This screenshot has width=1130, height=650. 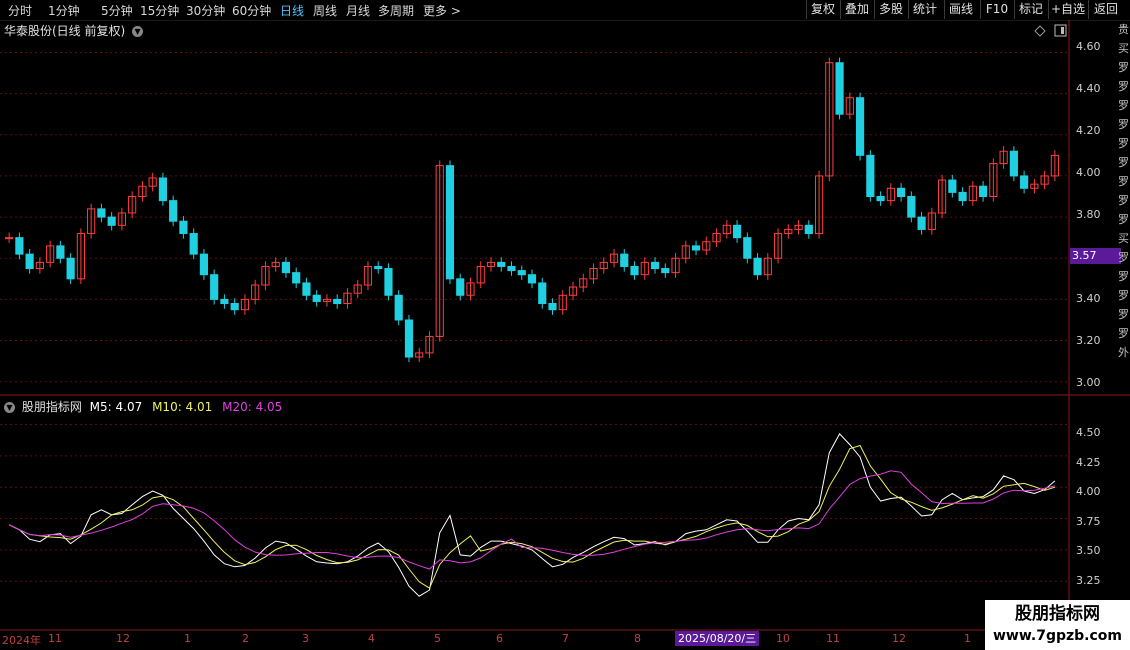 I want to click on price-tick-400: 4.00, so click(x=1088, y=172).